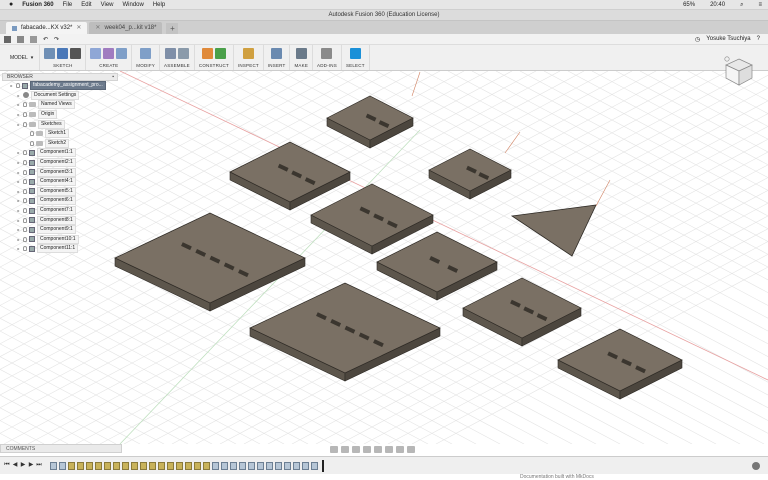 This screenshot has height=480, width=768. What do you see at coordinates (60, 124) in the screenshot?
I see `browser-item-folder: ▸ Sketches` at bounding box center [60, 124].